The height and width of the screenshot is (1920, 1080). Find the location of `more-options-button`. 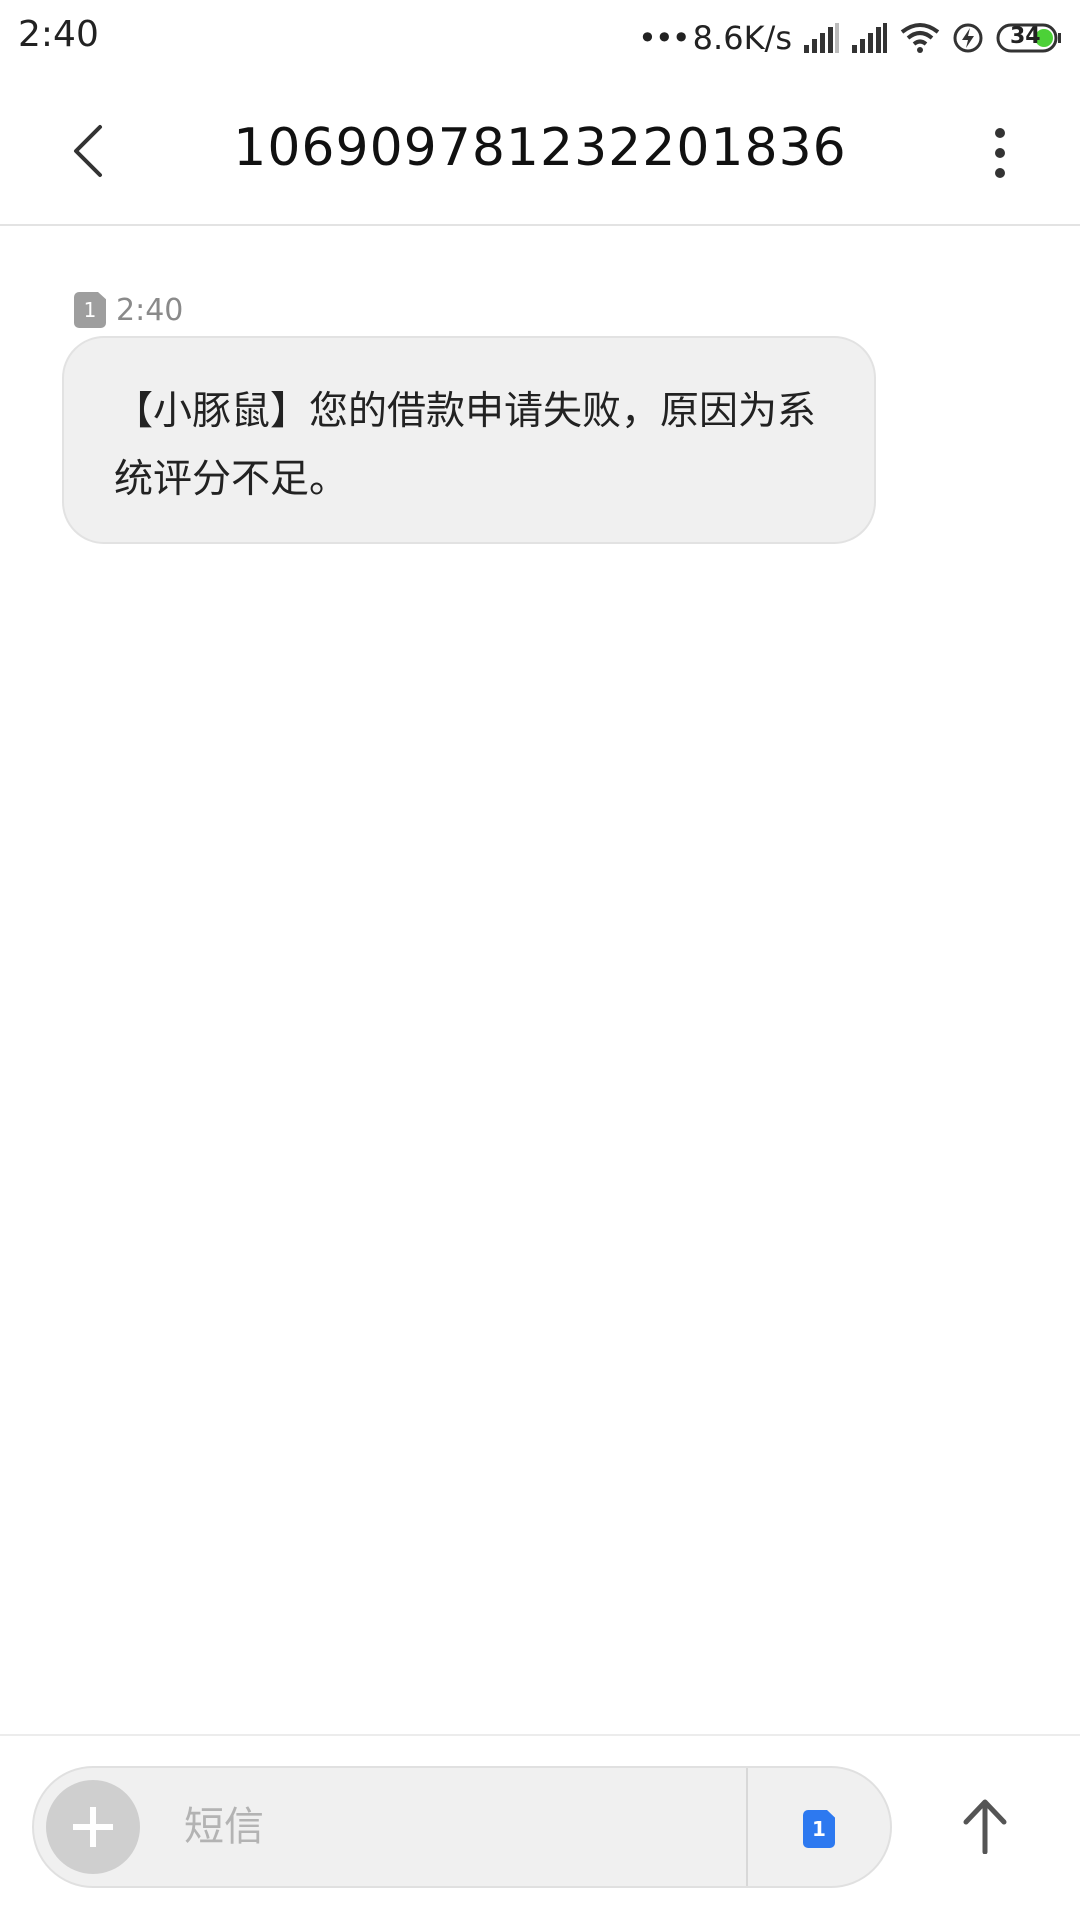

more-options-button is located at coordinates (1000, 153).